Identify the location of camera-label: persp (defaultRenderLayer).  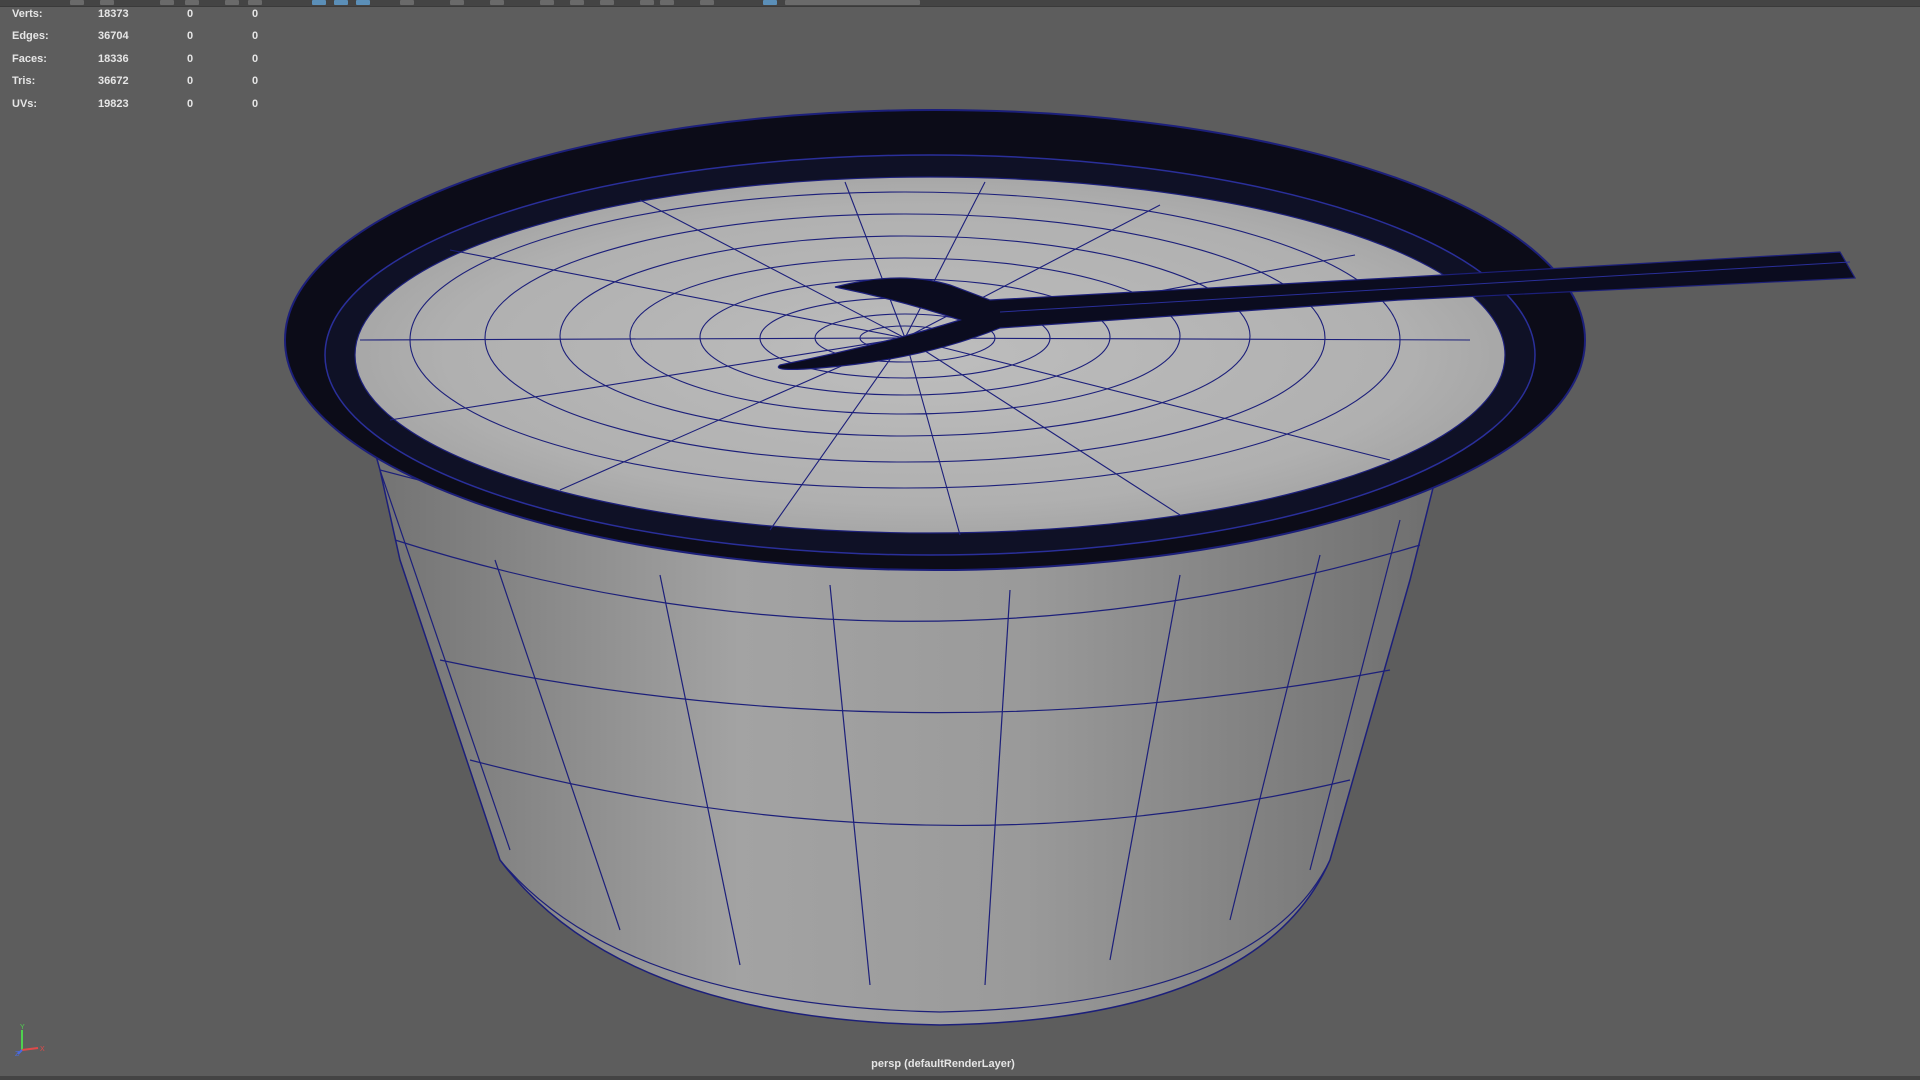
(943, 1064).